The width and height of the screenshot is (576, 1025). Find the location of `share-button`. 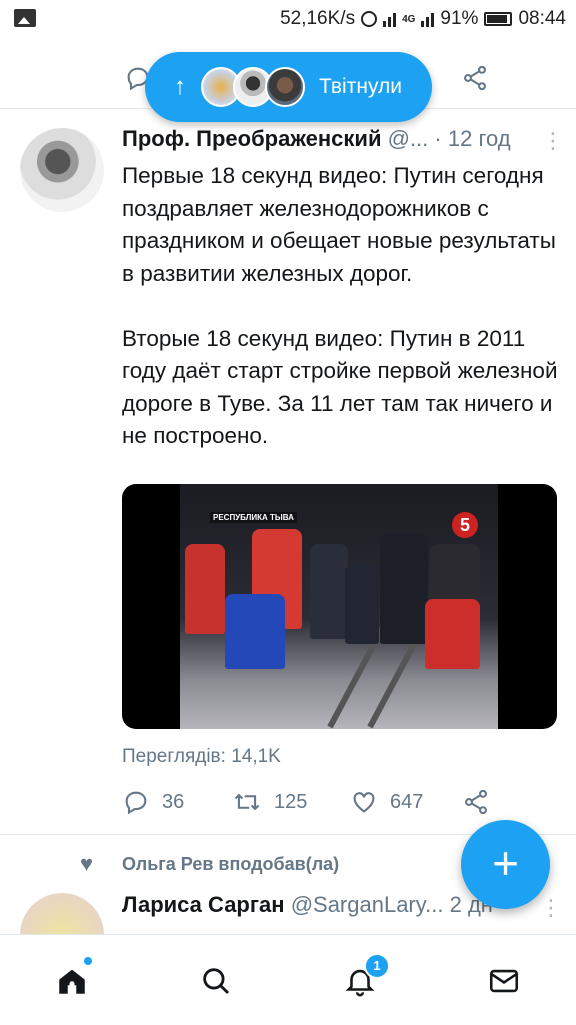

share-button is located at coordinates (476, 802).